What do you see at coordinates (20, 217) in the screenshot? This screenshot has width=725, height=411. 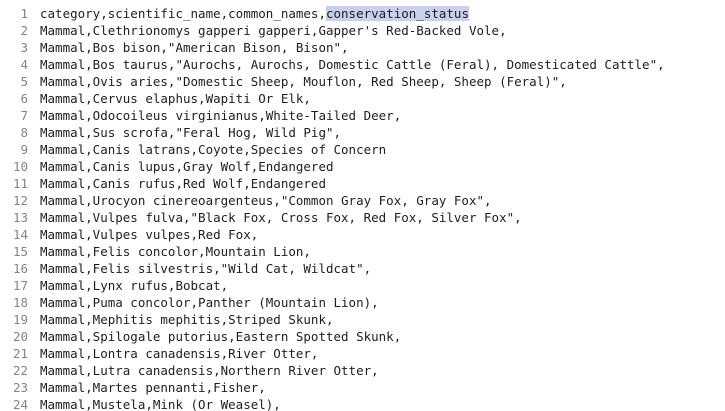 I see `line-number: 13` at bounding box center [20, 217].